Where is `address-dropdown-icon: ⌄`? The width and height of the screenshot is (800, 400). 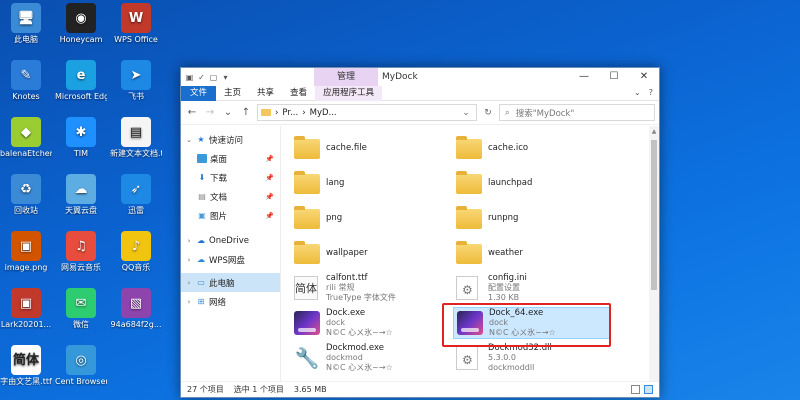
address-dropdown-icon: ⌄ is located at coordinates (466, 113).